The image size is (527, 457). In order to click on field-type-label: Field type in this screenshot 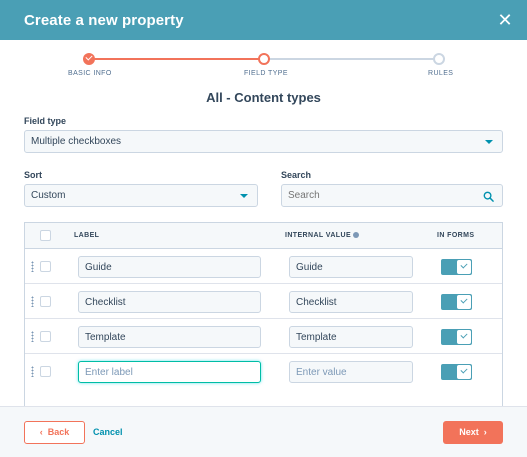, I will do `click(45, 121)`.